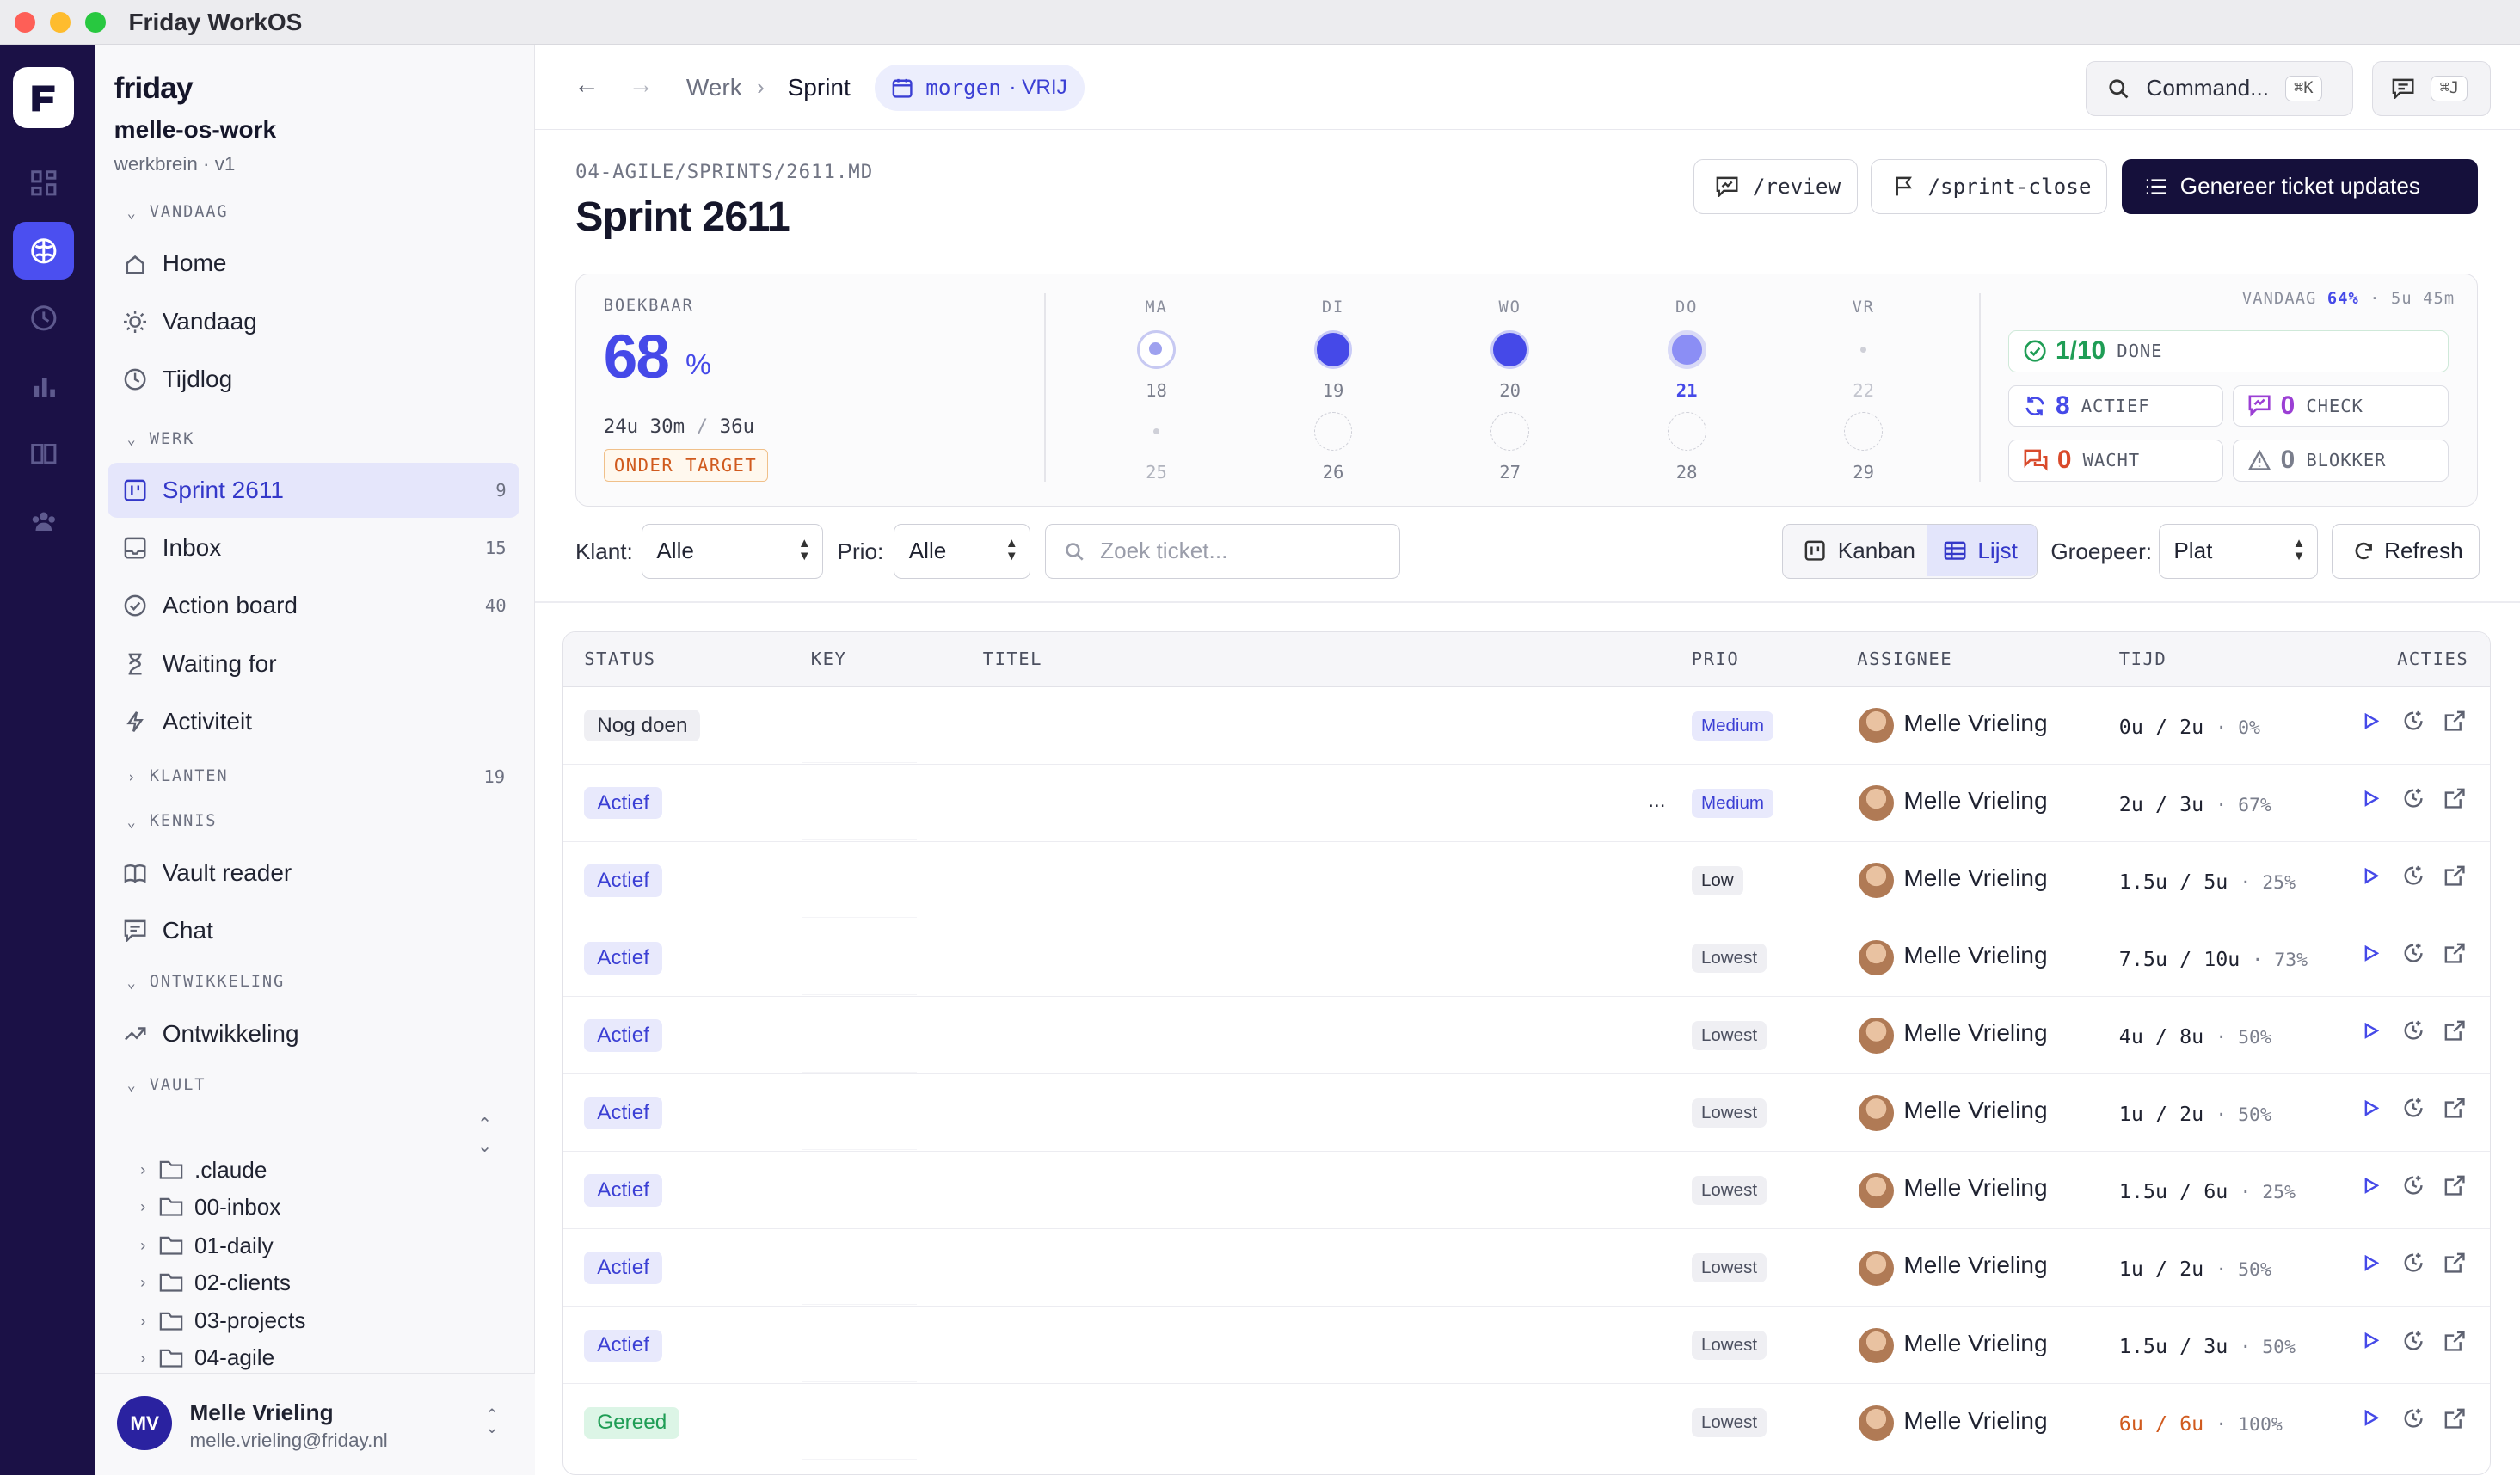 The height and width of the screenshot is (1476, 2520). What do you see at coordinates (195, 130) in the screenshot?
I see `workspace-name: melle-os-work` at bounding box center [195, 130].